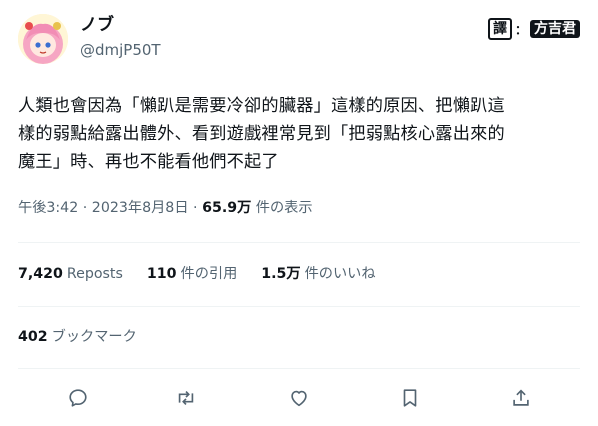 This screenshot has width=598, height=426. I want to click on reposts-stat: 7,420 Reposts, so click(70, 274).